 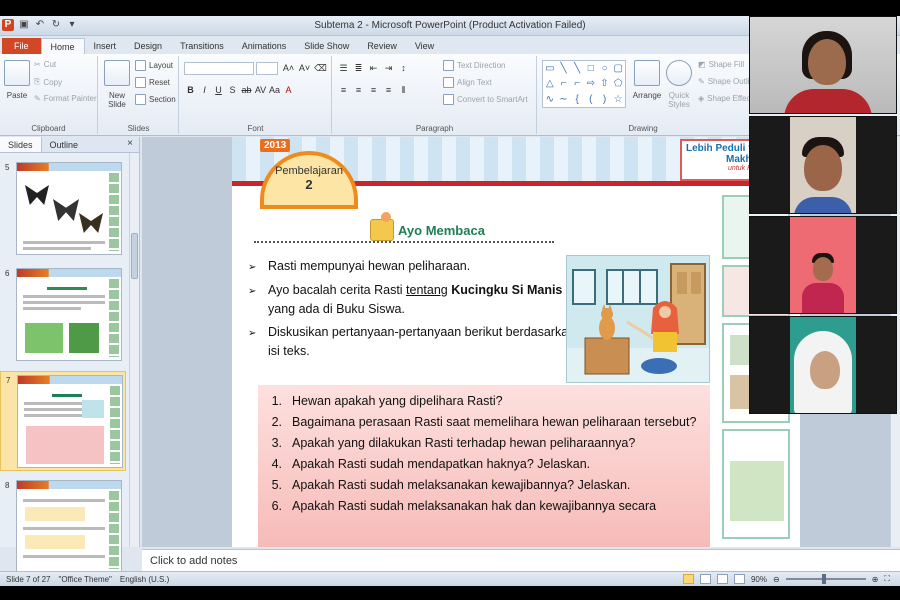 I want to click on align-left-icon: ≡, so click(x=343, y=90).